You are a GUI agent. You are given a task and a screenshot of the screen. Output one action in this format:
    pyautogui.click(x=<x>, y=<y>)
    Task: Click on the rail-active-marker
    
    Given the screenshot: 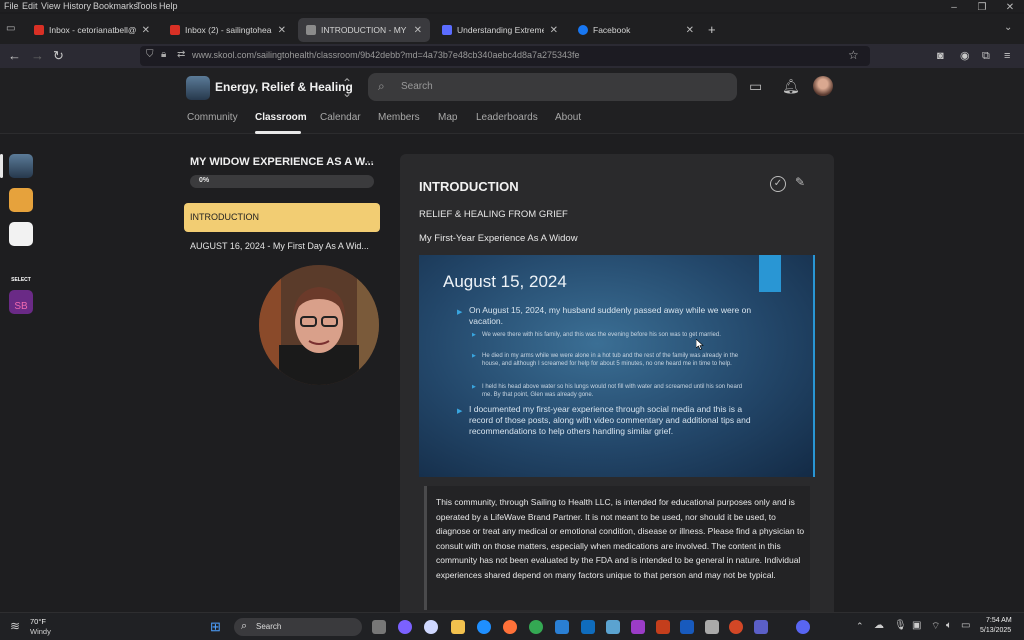 What is the action you would take?
    pyautogui.click(x=1, y=166)
    